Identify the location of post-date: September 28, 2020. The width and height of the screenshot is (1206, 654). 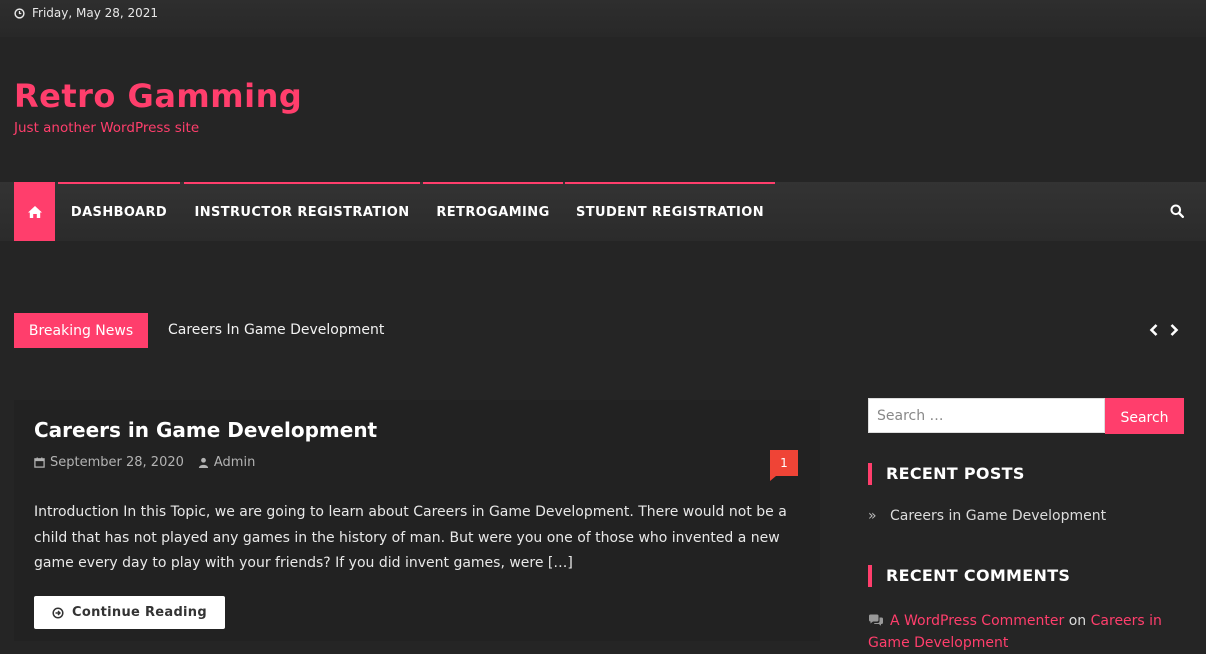
(117, 462).